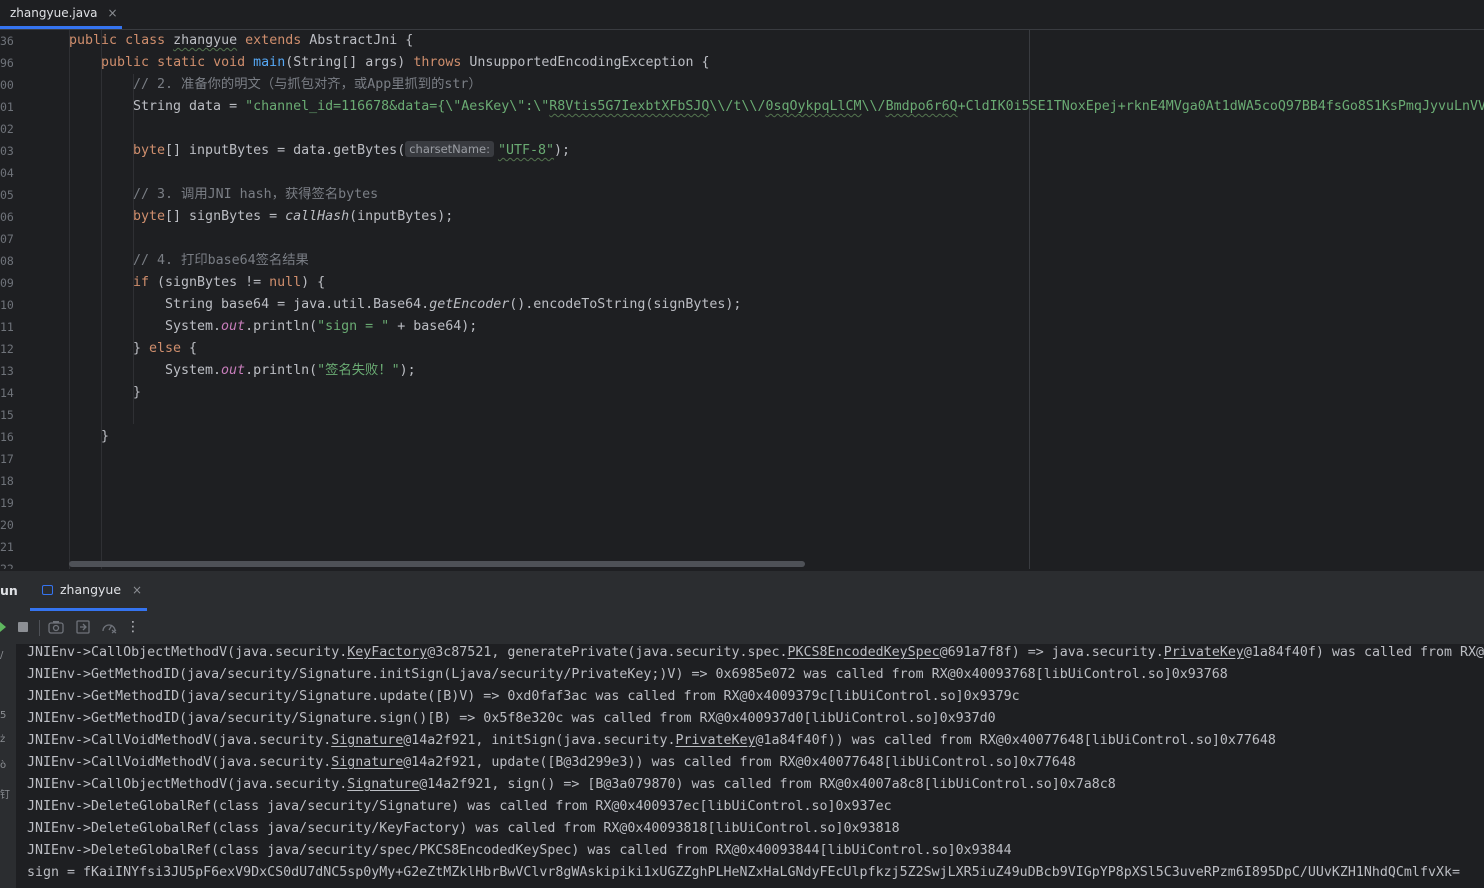  Describe the element at coordinates (7, 63) in the screenshot. I see `line-number: 96` at that location.